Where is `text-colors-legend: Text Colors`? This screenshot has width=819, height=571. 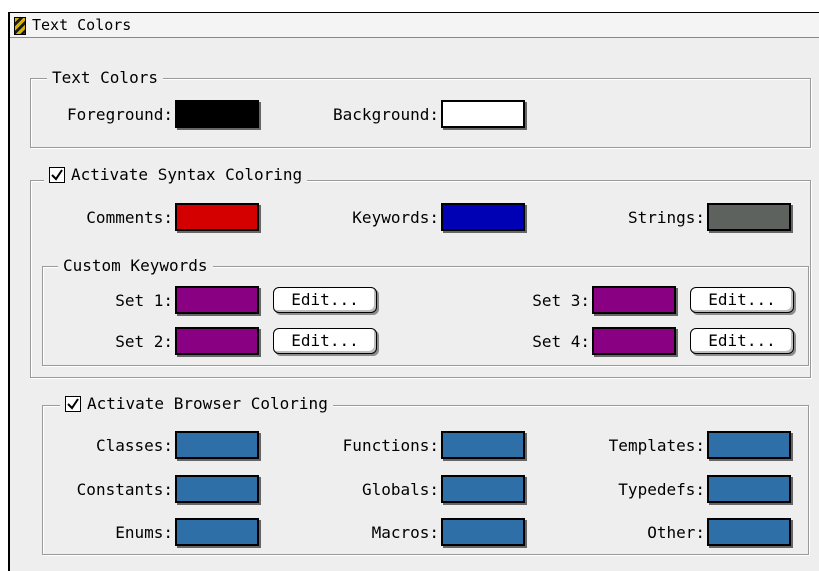
text-colors-legend: Text Colors is located at coordinates (105, 78).